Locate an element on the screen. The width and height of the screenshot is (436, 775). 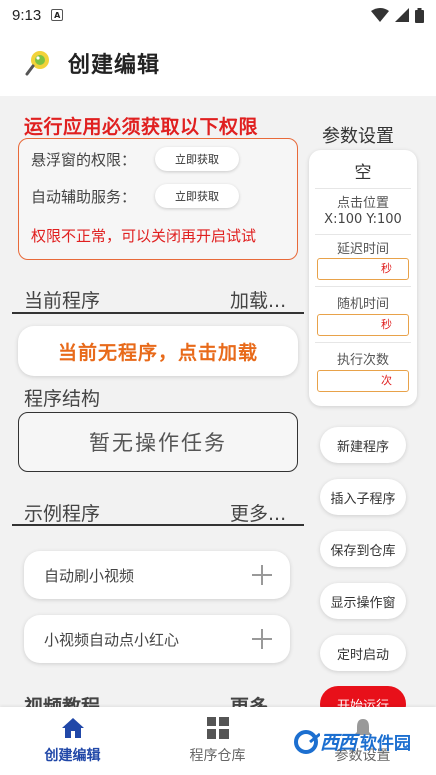
watermark-brand: 西西 is located at coordinates (338, 743).